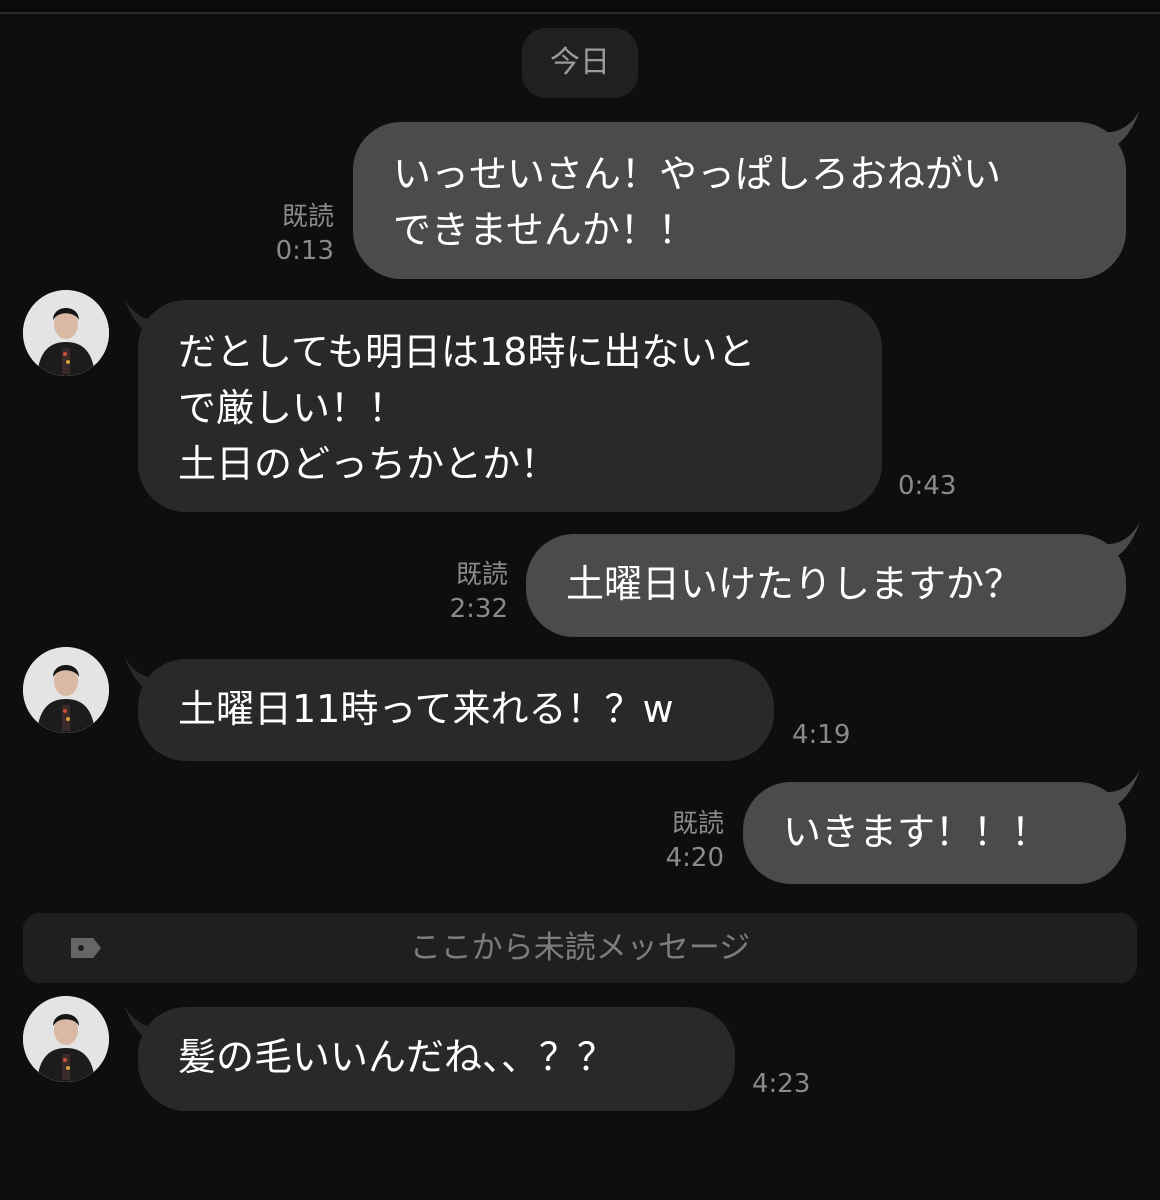 This screenshot has width=1160, height=1200. What do you see at coordinates (821, 735) in the screenshot?
I see `message-time: 4:19` at bounding box center [821, 735].